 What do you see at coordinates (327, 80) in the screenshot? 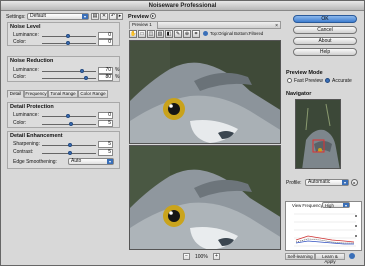
I see `accurate-radio` at bounding box center [327, 80].